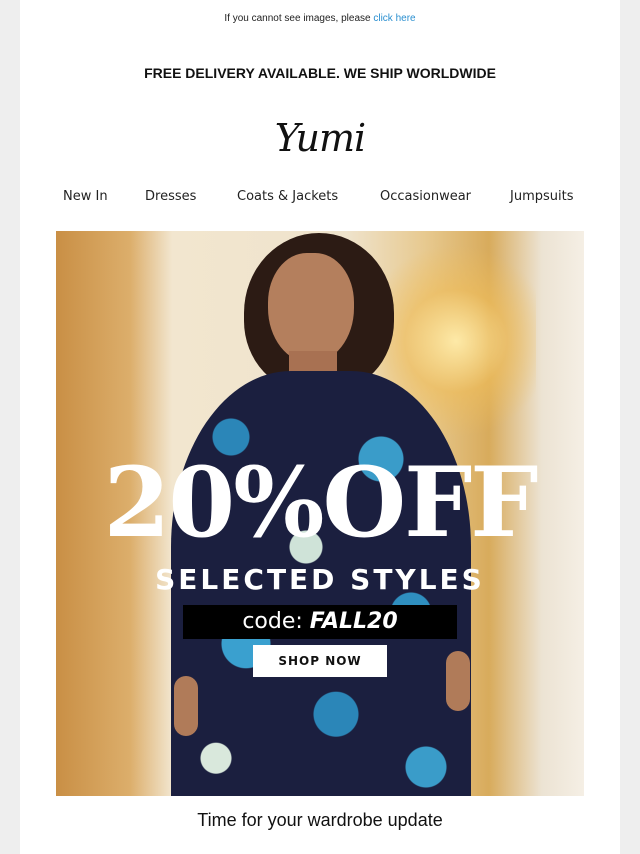 The image size is (640, 854). I want to click on discount-headline: 20%OFF, so click(321, 502).